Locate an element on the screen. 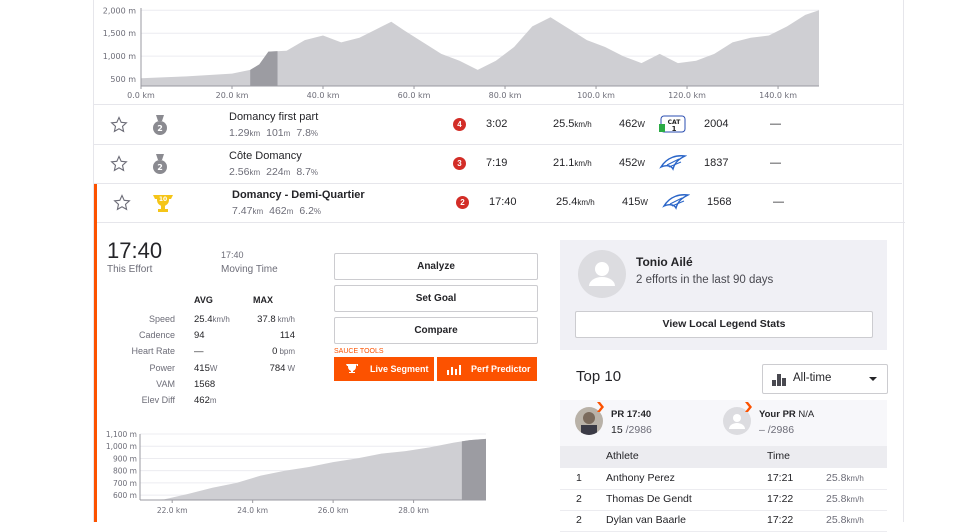  stat-avg-value: 415 is located at coordinates (202, 368).